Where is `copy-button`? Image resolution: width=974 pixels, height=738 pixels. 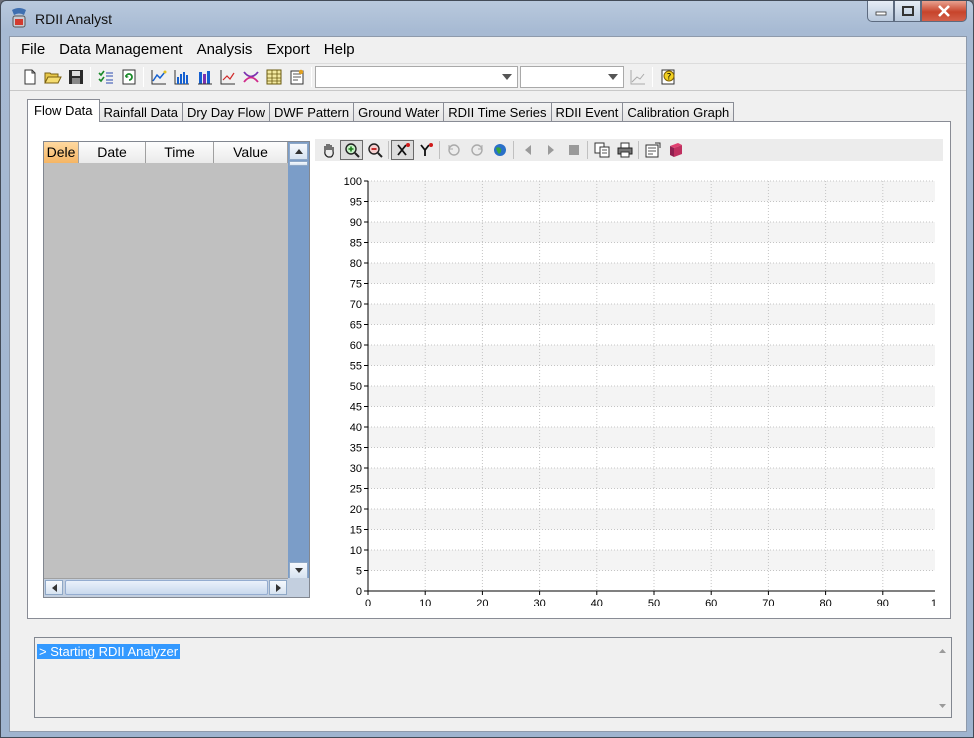 copy-button is located at coordinates (601, 150).